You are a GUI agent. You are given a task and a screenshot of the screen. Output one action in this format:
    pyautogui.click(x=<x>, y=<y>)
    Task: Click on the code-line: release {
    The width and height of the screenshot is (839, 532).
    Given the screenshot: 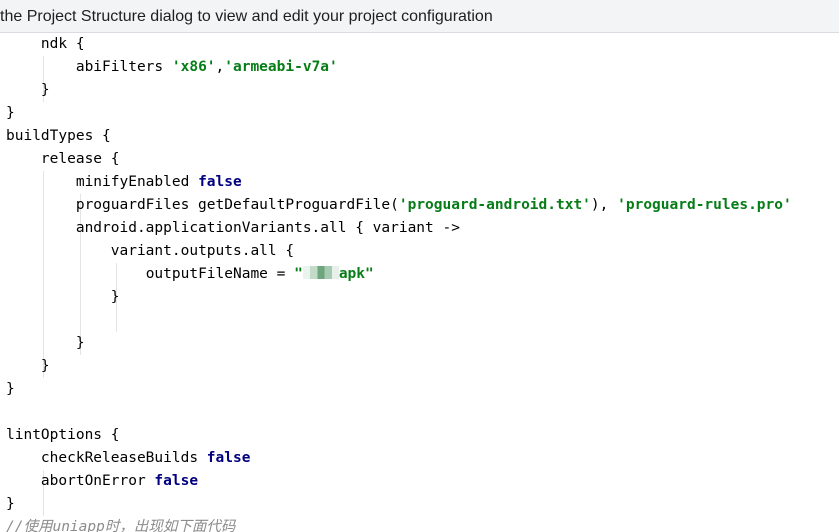 What is the action you would take?
    pyautogui.click(x=63, y=159)
    